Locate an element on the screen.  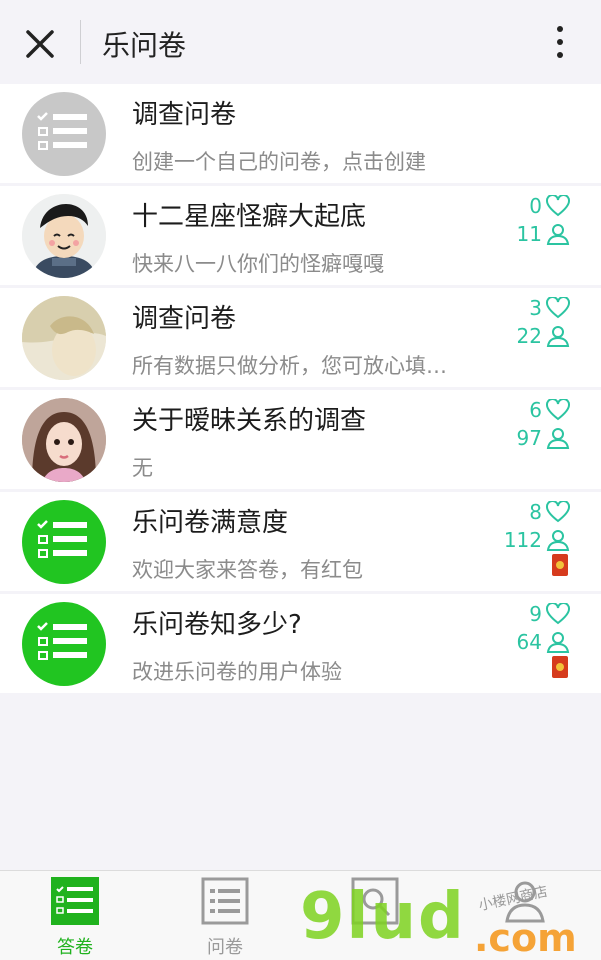
like-count-value: 3 is located at coordinates (535, 308).